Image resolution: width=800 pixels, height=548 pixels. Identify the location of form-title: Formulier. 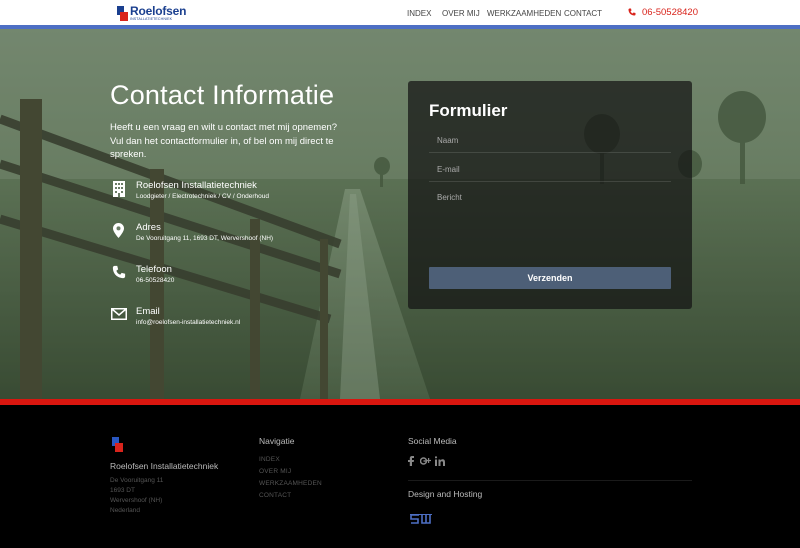
(468, 110).